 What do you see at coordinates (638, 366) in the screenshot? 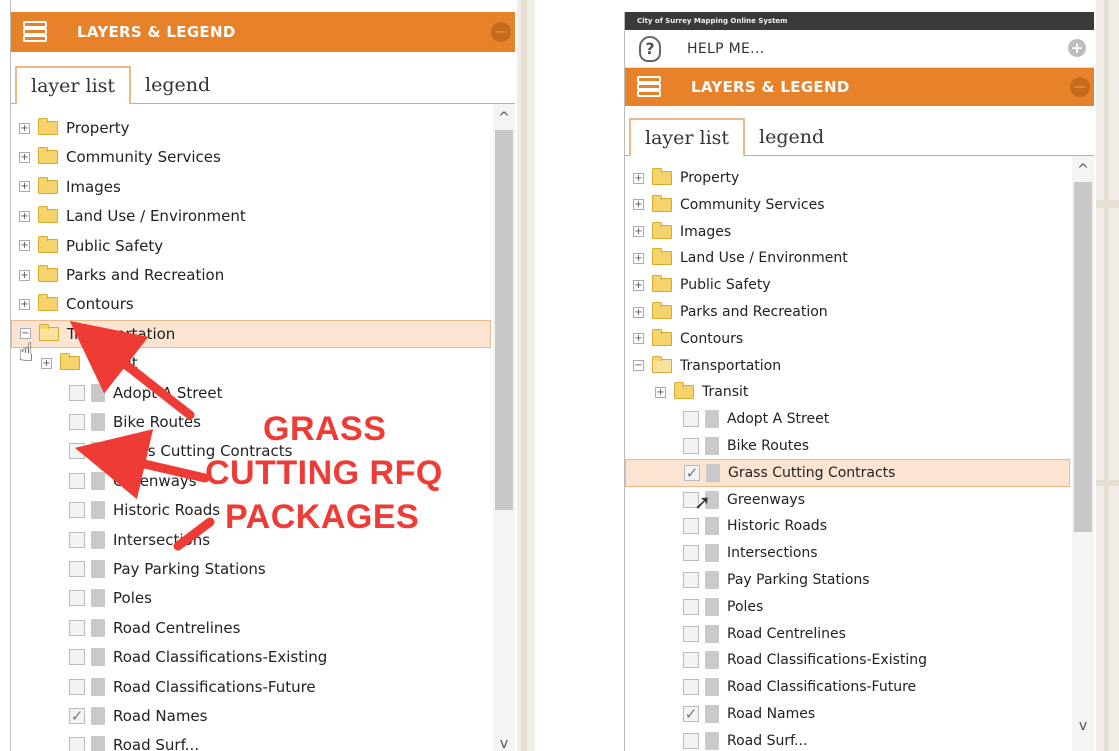
I see `collapse-tree-icon: −` at bounding box center [638, 366].